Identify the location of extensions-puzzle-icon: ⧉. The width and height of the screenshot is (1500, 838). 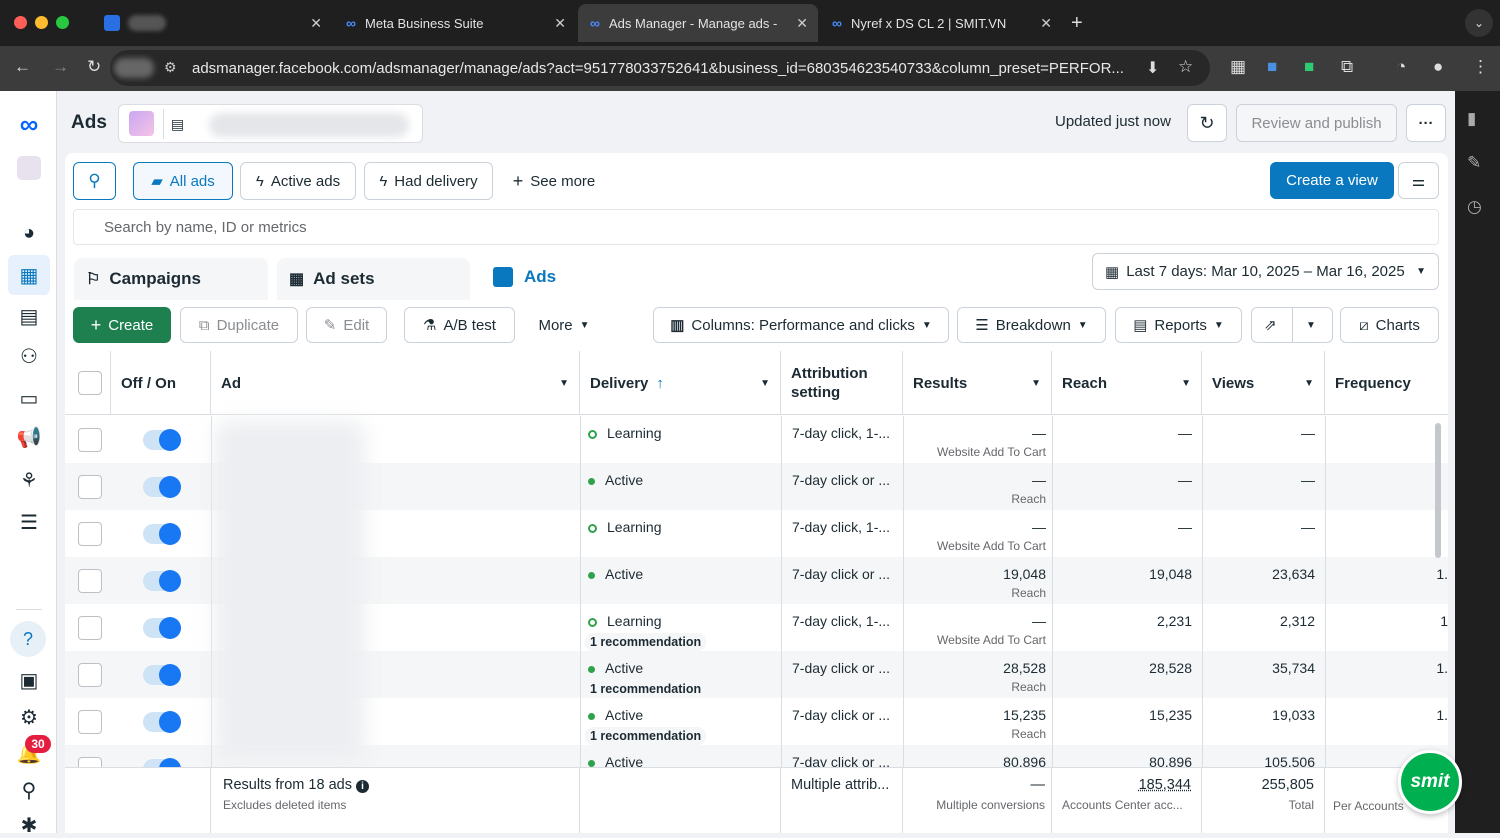
(1347, 67).